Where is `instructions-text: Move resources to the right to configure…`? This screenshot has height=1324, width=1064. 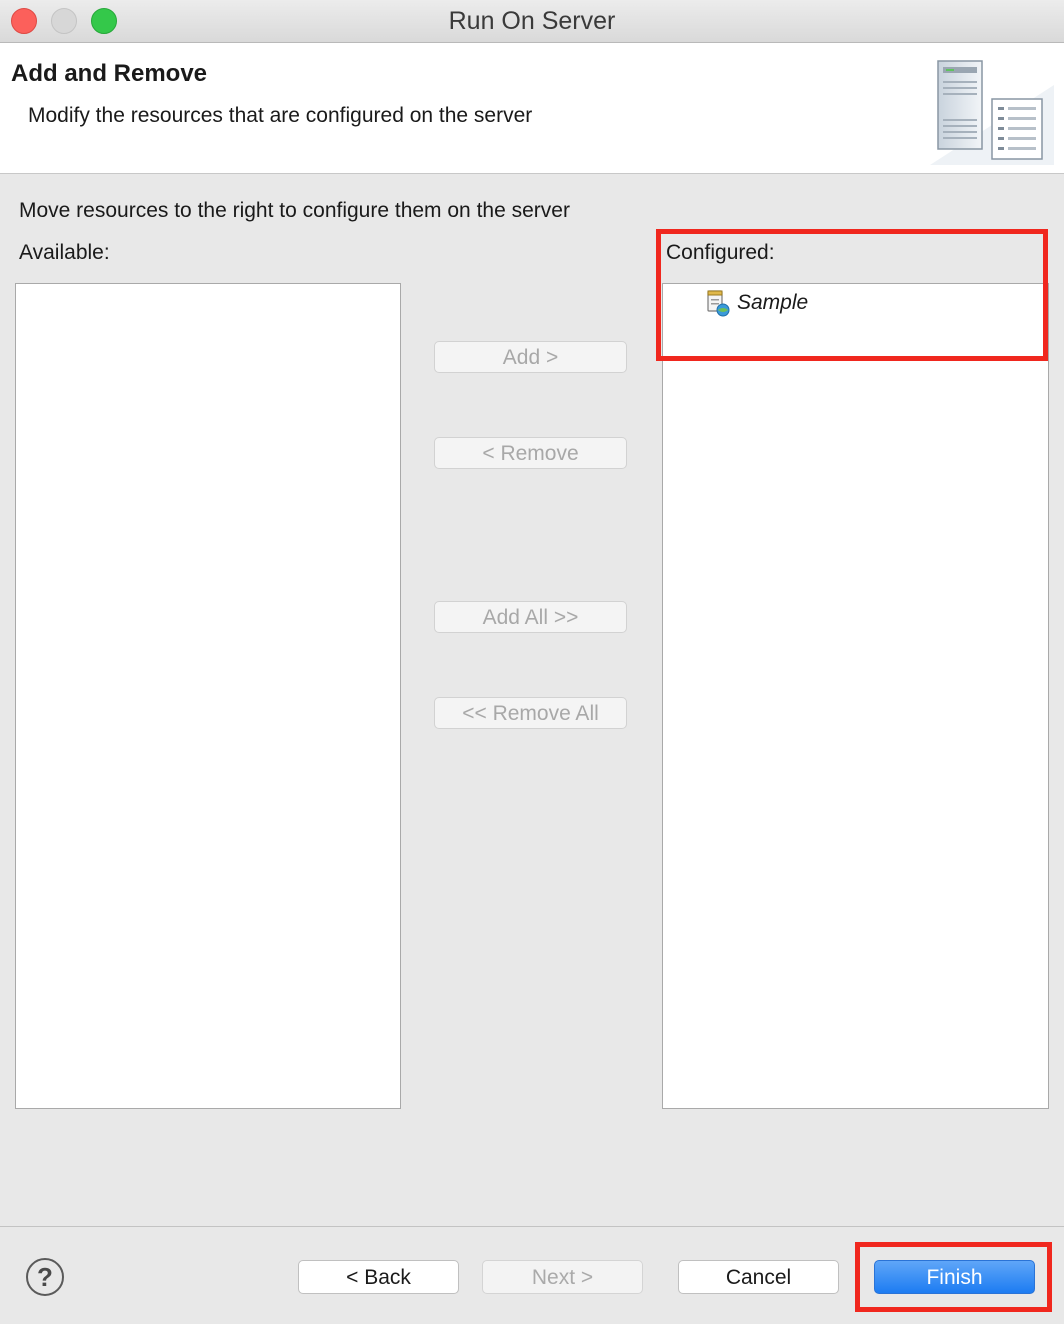 instructions-text: Move resources to the right to configure… is located at coordinates (294, 210).